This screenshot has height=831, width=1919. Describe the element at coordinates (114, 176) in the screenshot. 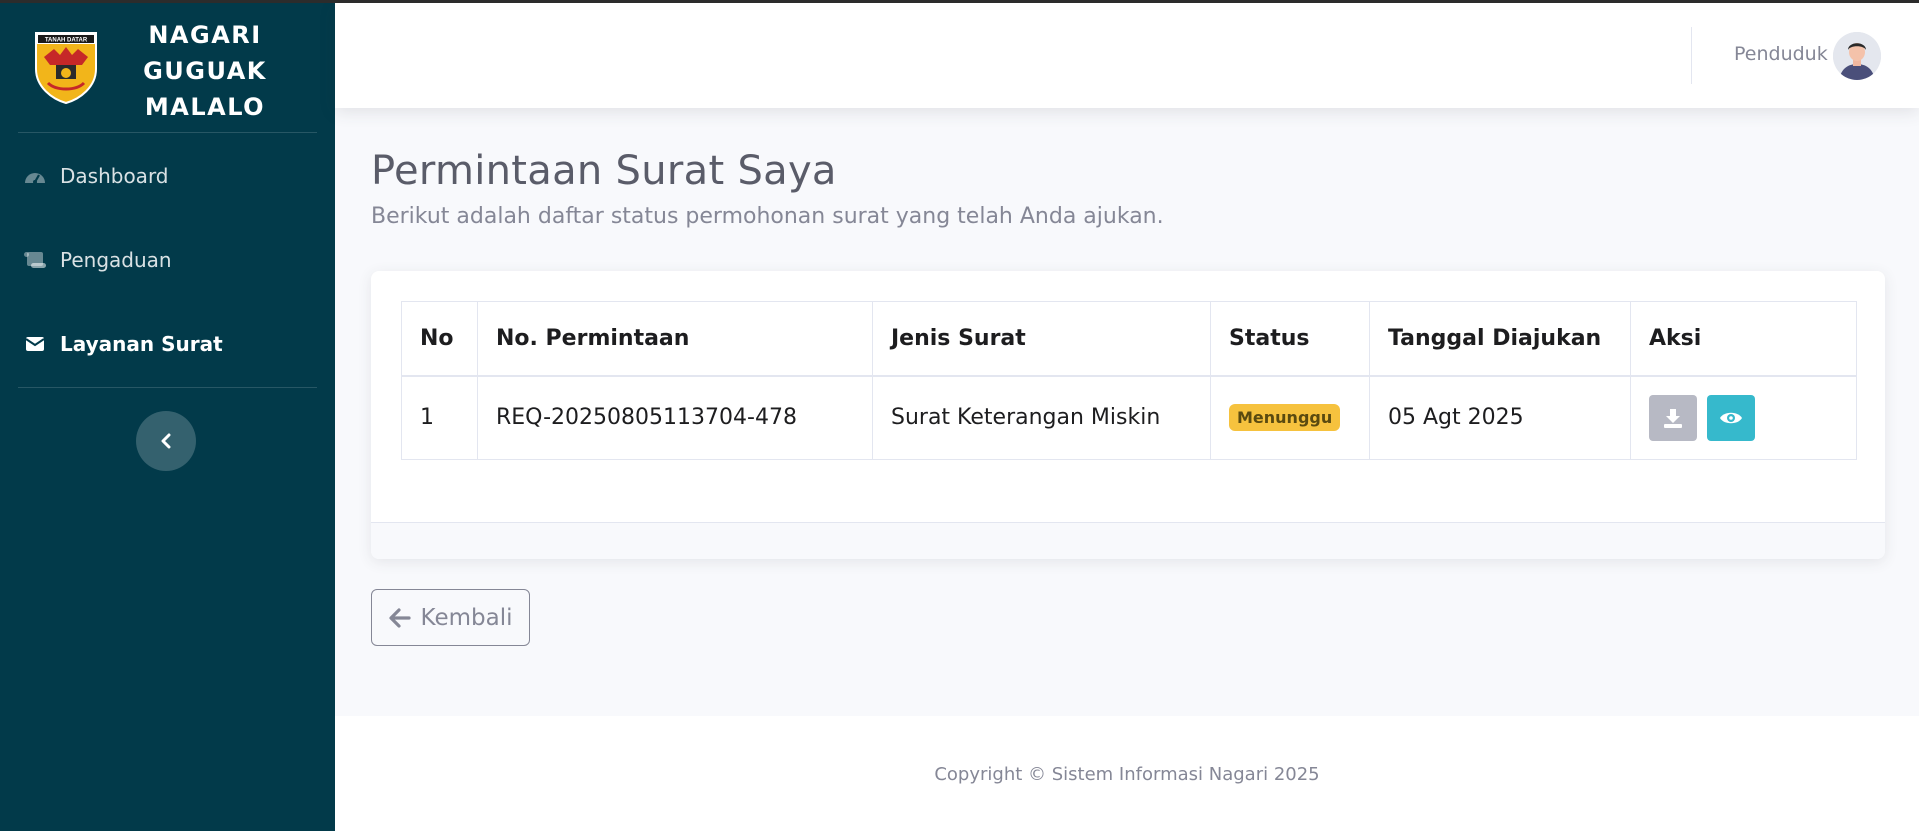

I see `sidebar-item-label: Dashboard` at that location.